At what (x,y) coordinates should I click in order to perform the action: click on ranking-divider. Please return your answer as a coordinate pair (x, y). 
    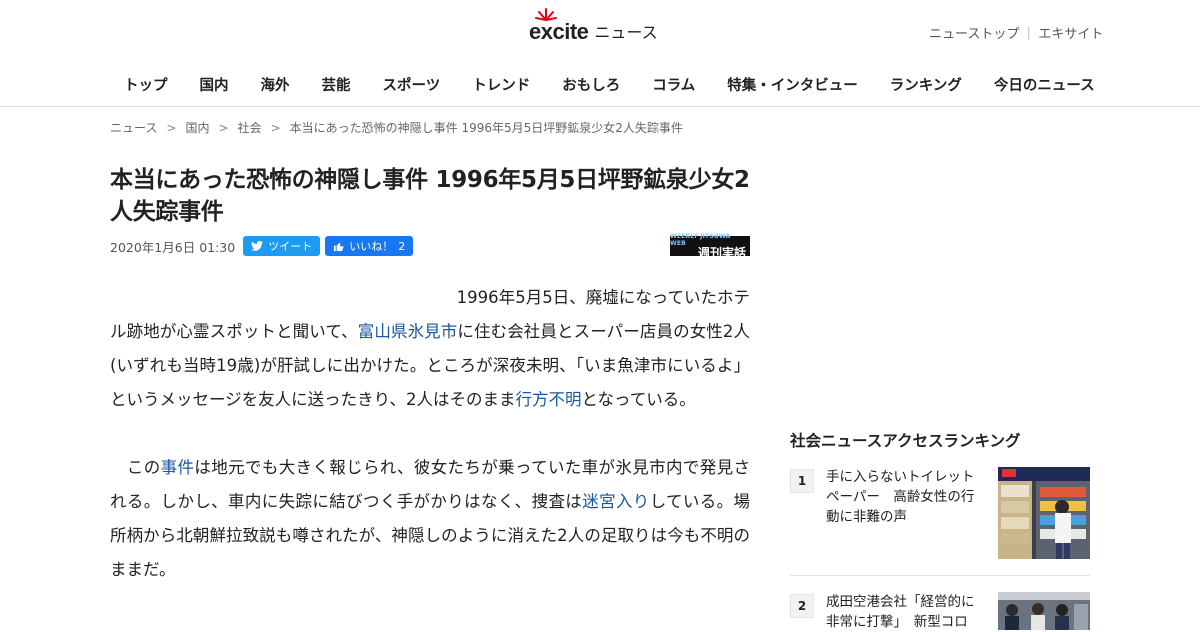
    Looking at the image, I should click on (940, 575).